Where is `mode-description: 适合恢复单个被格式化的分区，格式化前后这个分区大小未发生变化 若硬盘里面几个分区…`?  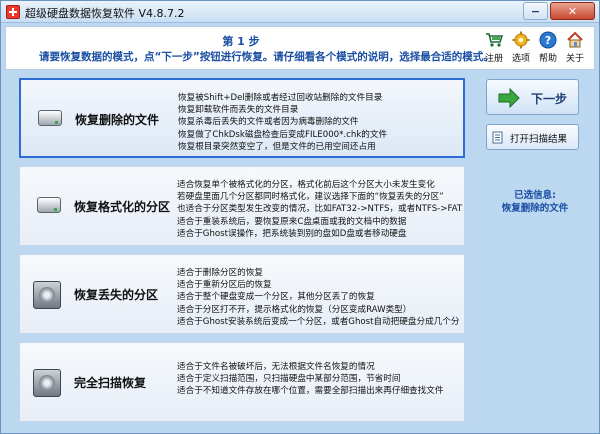
mode-description: 适合恢复单个被格式化的分区，格式化前后这个分区大小未发生变化 若硬盘里面几个分区… is located at coordinates (320, 209).